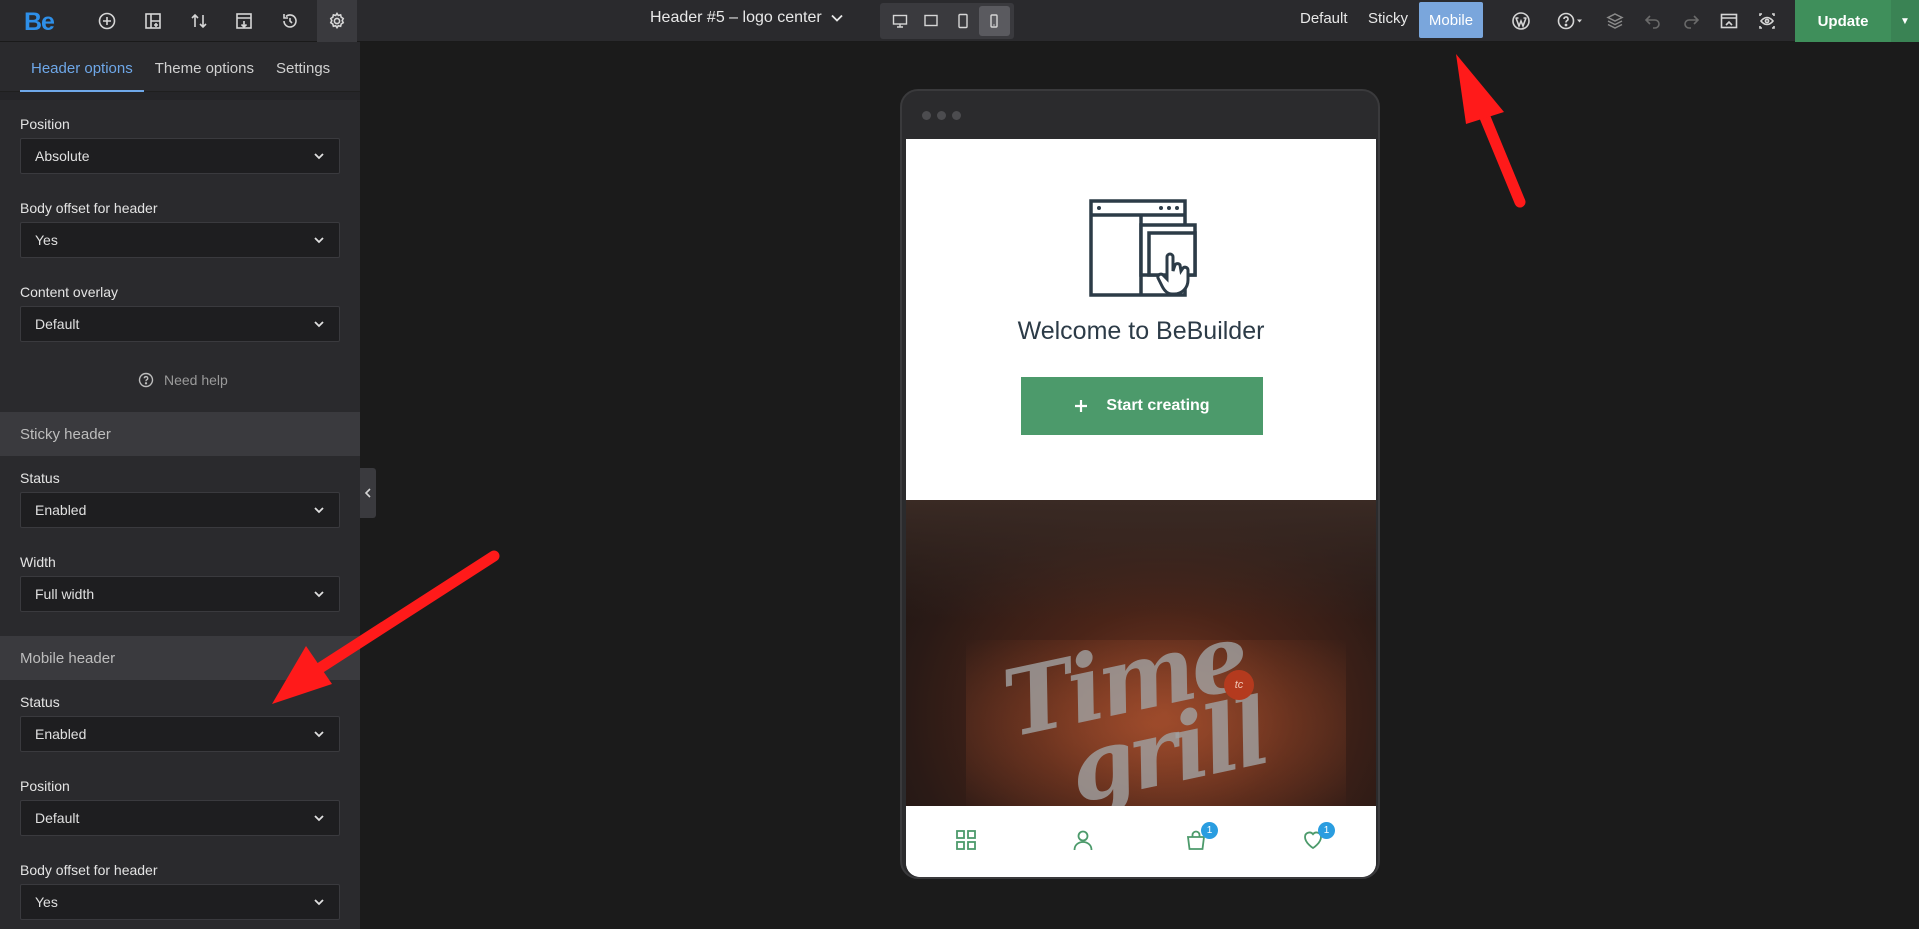 The width and height of the screenshot is (1919, 929). I want to click on document-title-dropdown: Header #5 – logo center, so click(747, 18).